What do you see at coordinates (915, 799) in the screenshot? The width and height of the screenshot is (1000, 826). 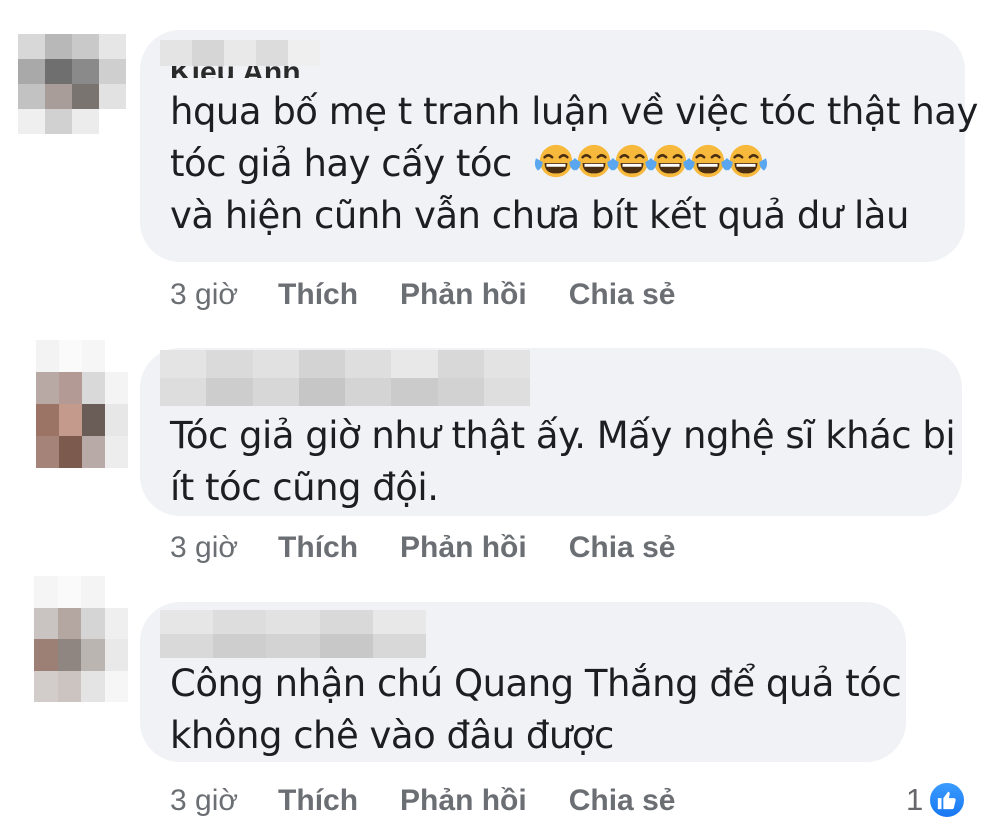 I see `reaction-count: 1` at bounding box center [915, 799].